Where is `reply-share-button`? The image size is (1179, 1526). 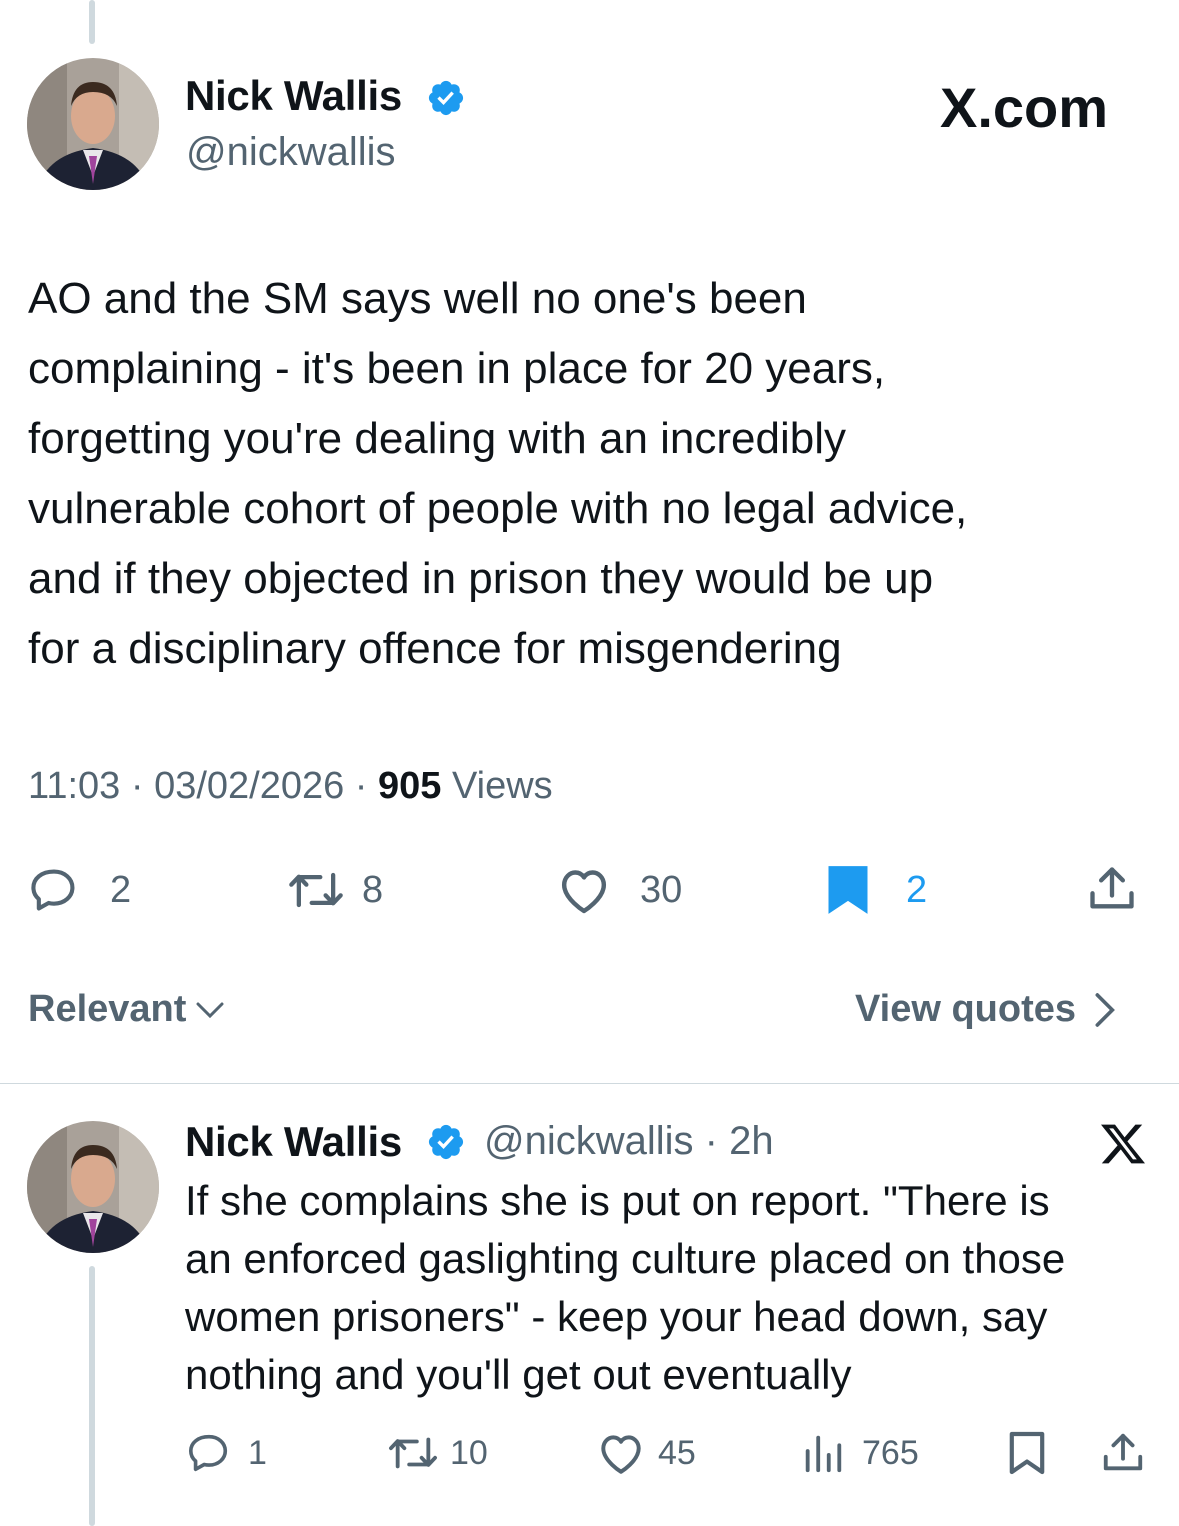
reply-share-button is located at coordinates (1123, 1453).